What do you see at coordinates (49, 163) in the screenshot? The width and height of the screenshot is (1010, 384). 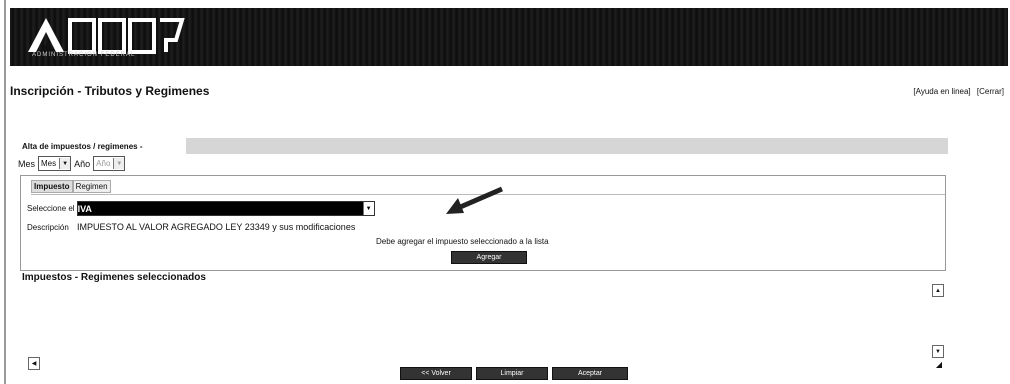 I see `mes-select-value: Mes` at bounding box center [49, 163].